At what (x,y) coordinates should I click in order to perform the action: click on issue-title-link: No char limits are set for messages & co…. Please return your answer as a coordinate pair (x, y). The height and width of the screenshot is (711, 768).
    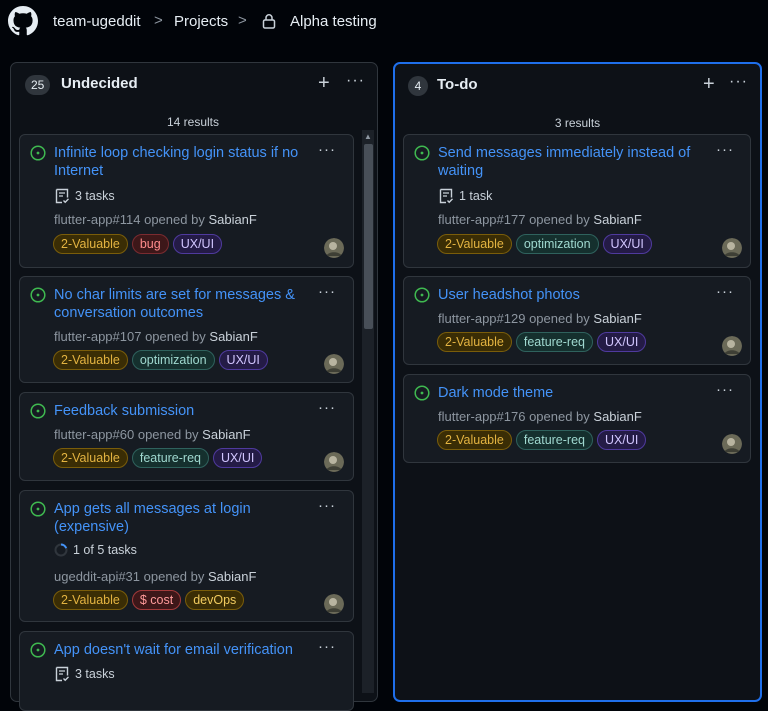
    Looking at the image, I should click on (181, 304).